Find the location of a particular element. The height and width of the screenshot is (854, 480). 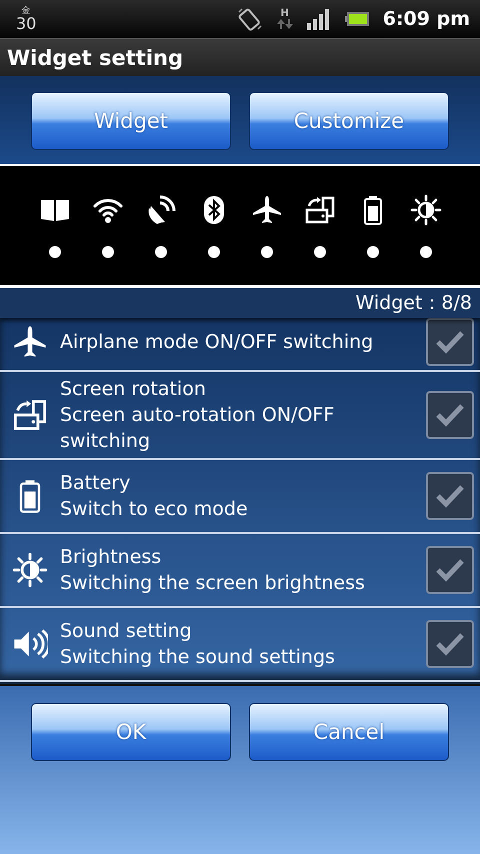

setting-description: Switch to eco mode is located at coordinates (154, 509).